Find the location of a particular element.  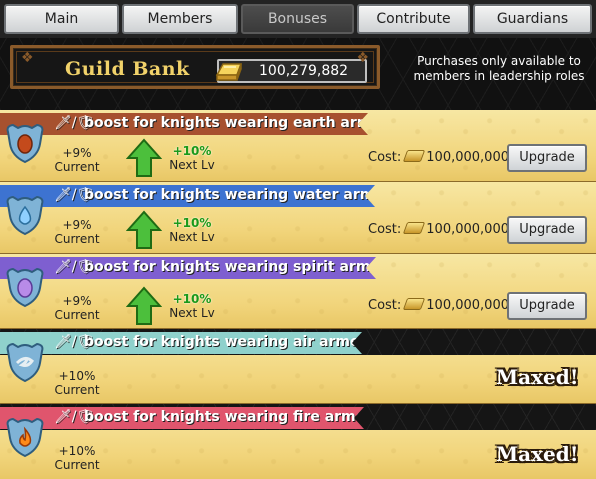

bonus-banner: 🗡/🛡boost for knights wearing water armor is located at coordinates (187, 196).